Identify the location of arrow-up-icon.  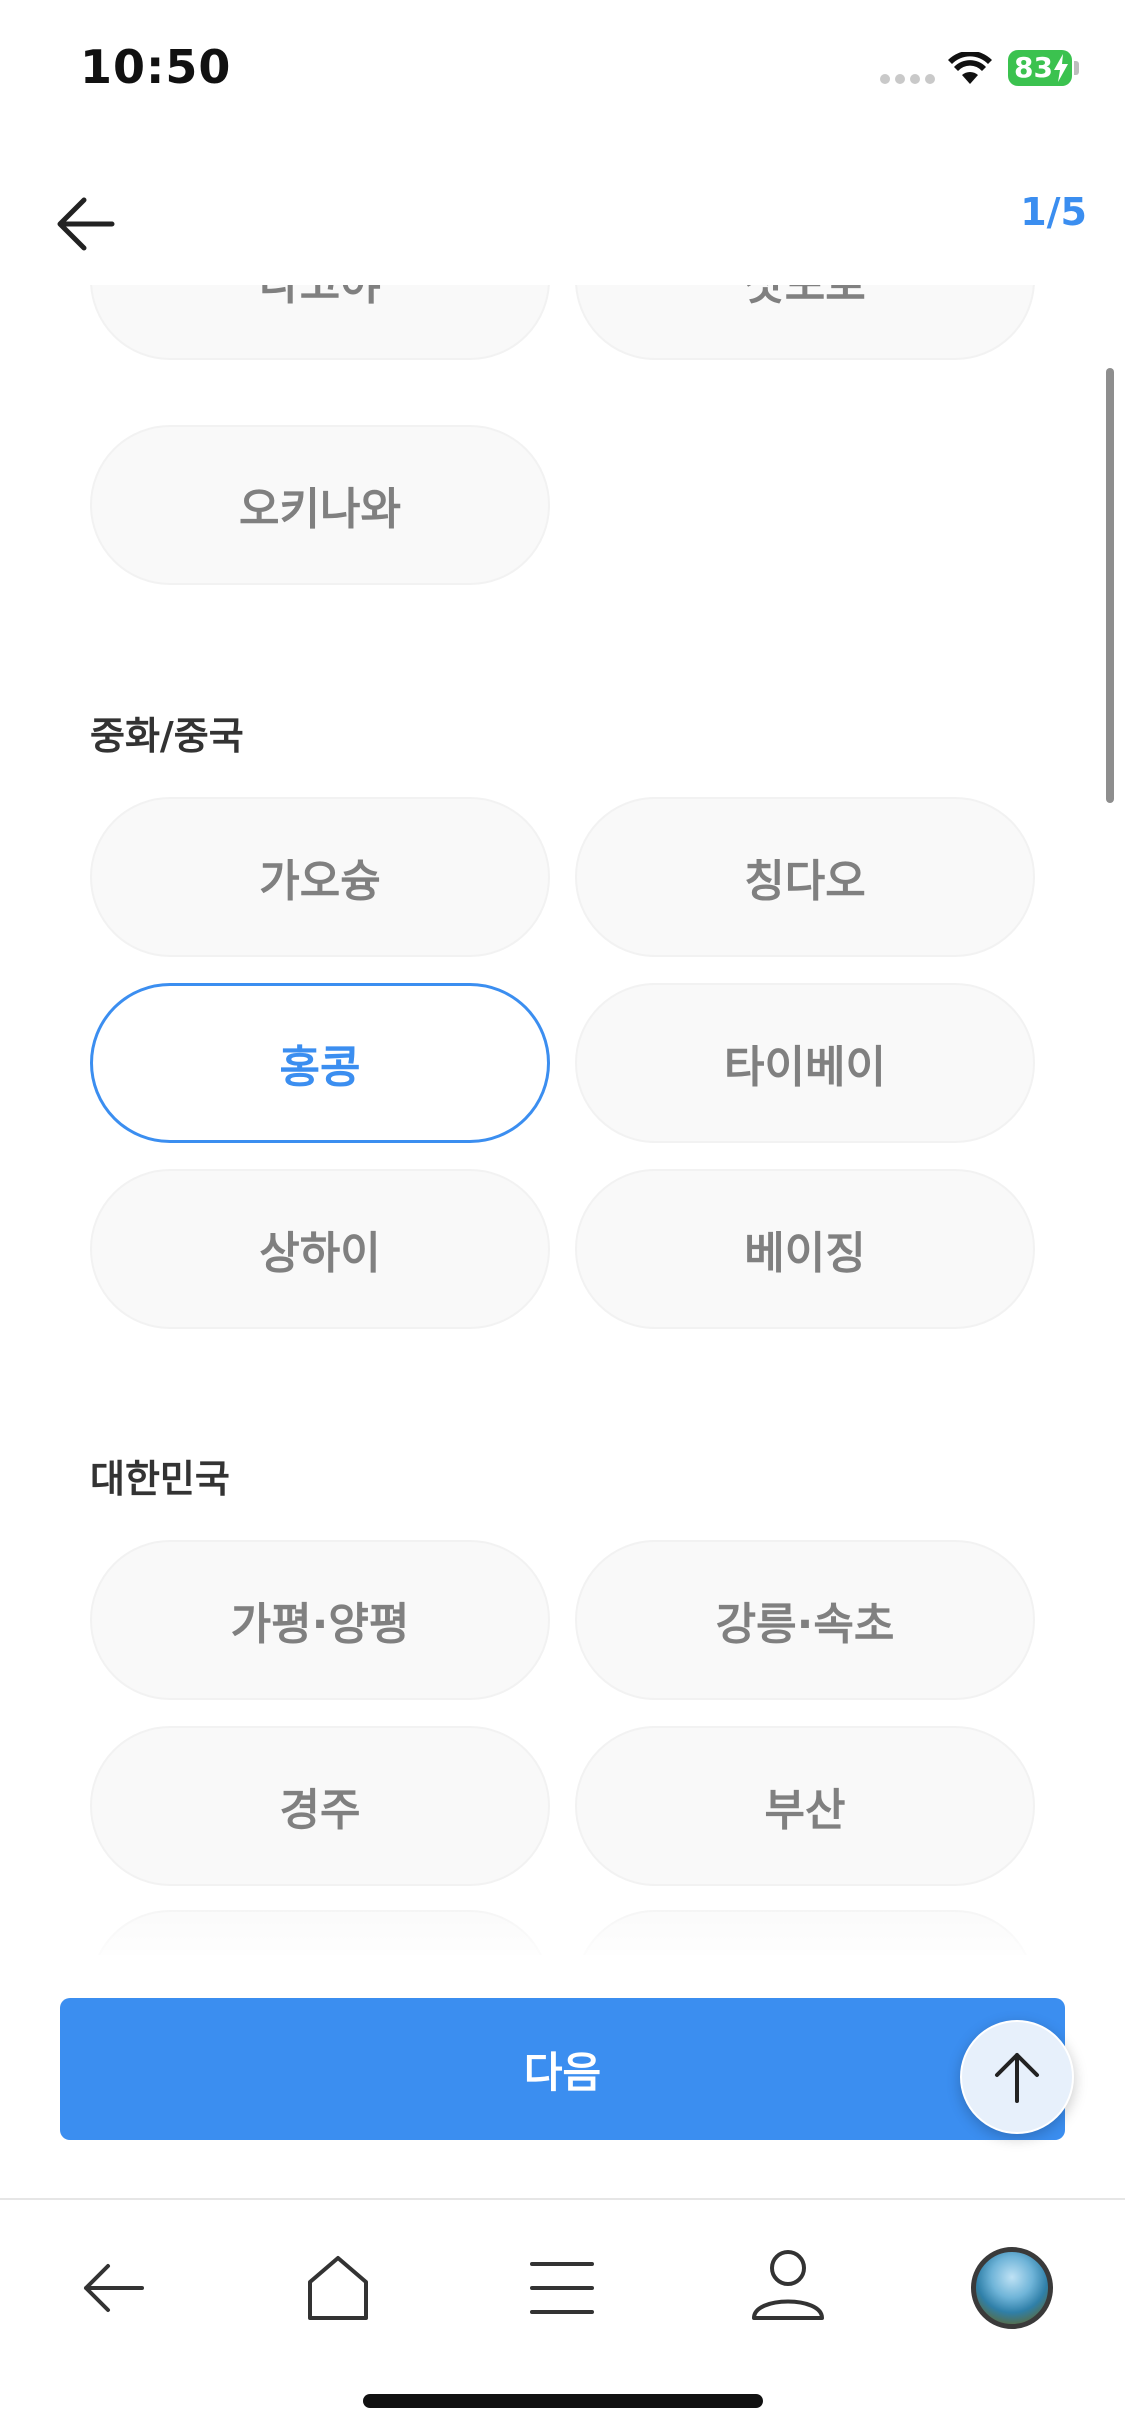
(1017, 2078).